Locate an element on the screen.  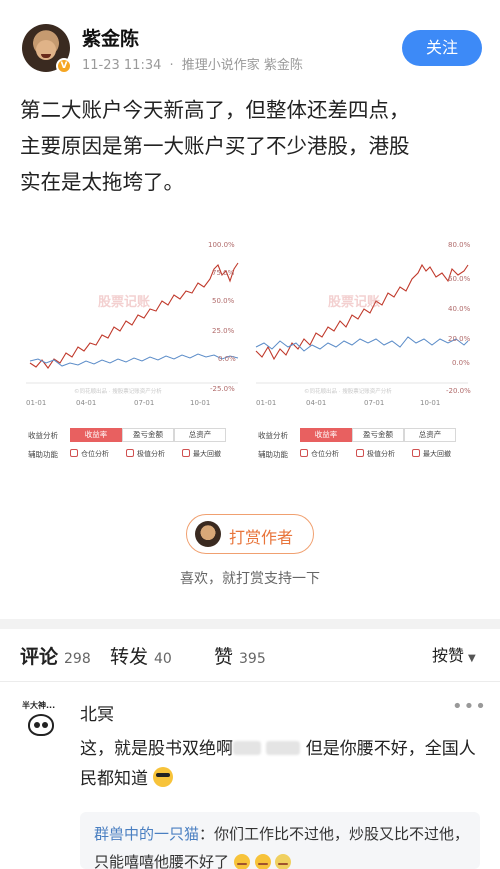
sort-dropdown: 按赞 ▼ is located at coordinates (454, 654).